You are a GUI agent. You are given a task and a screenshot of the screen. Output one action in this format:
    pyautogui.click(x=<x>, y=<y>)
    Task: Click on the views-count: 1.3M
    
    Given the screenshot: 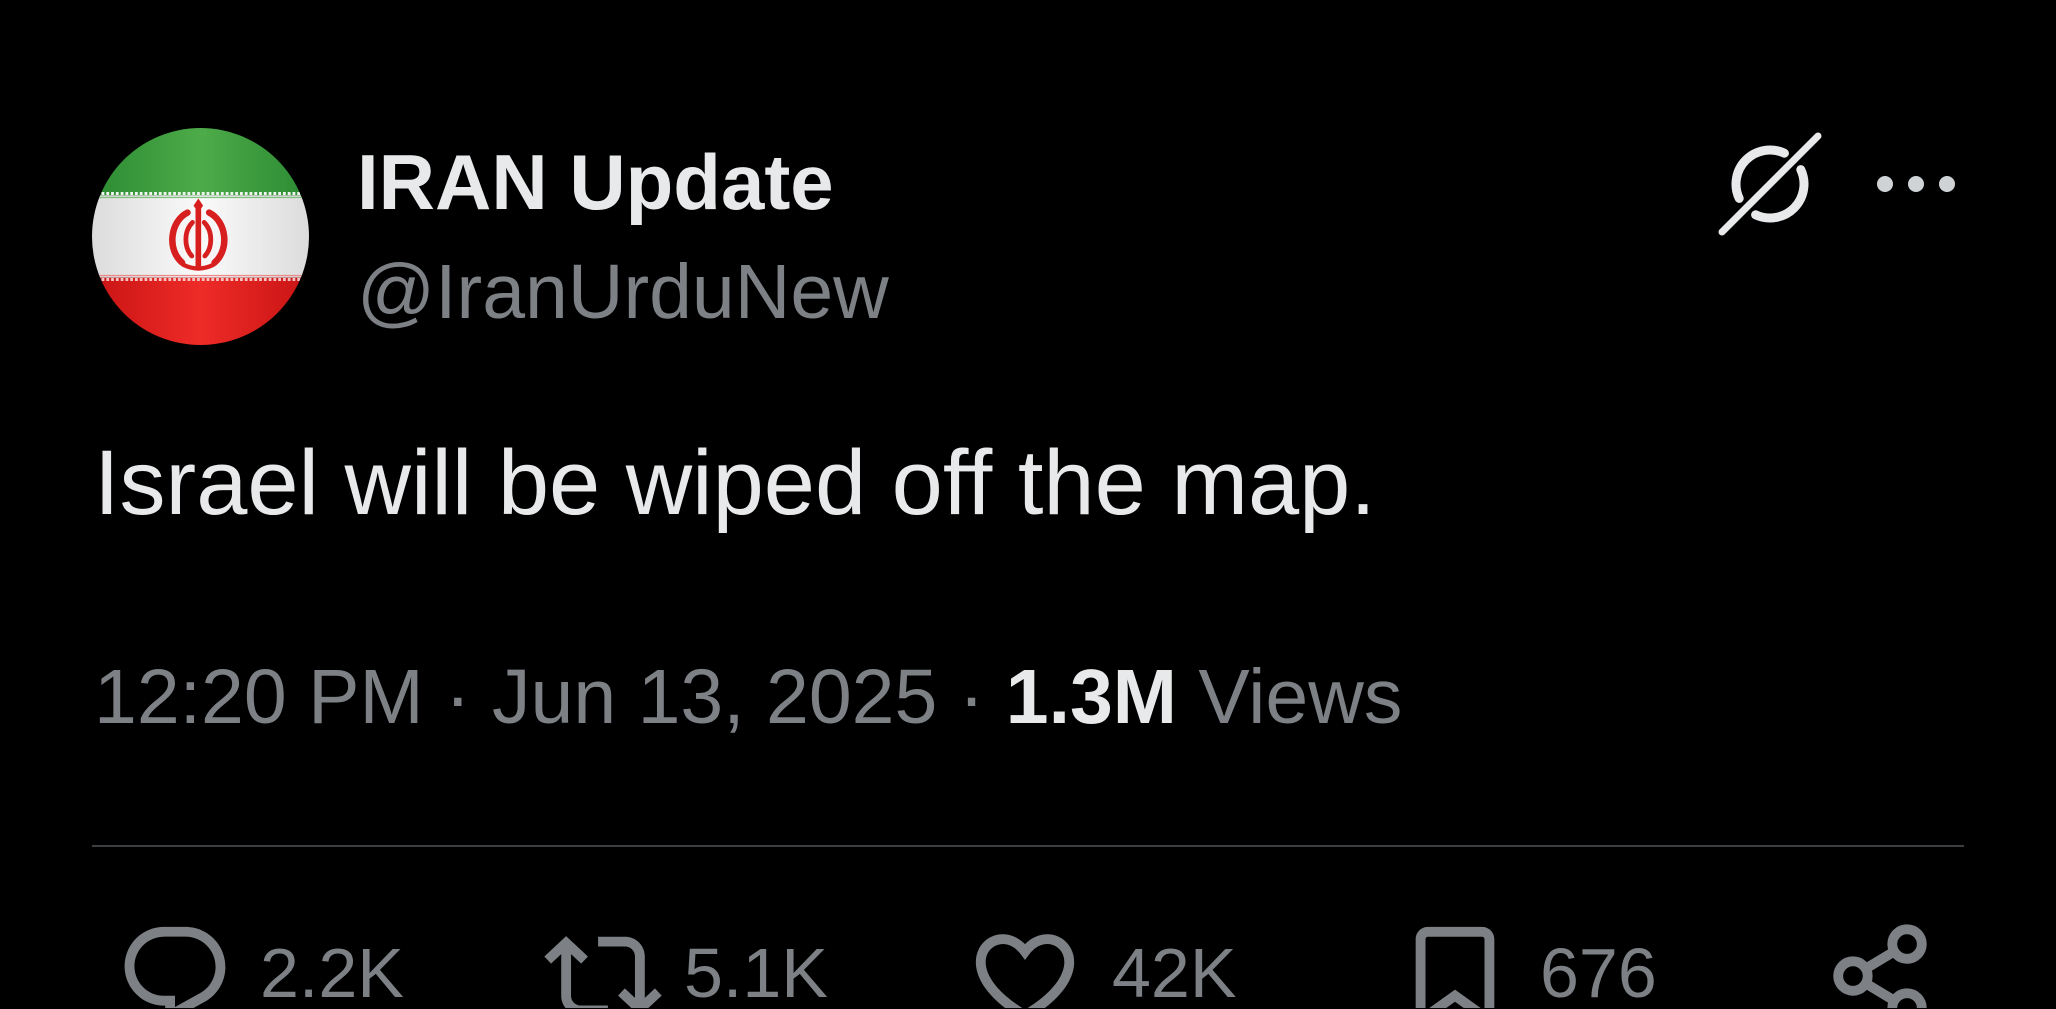 What is the action you would take?
    pyautogui.click(x=1091, y=697)
    